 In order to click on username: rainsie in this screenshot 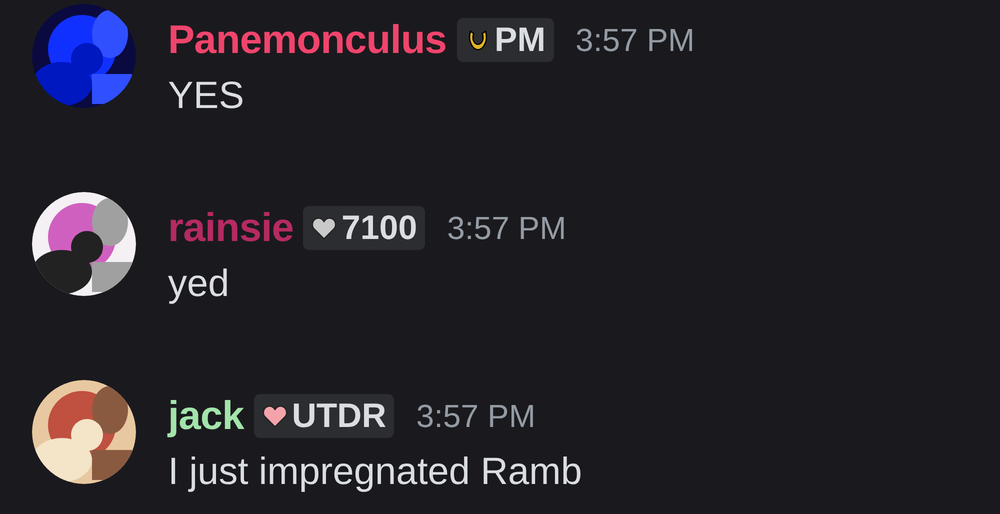, I will do `click(231, 228)`.